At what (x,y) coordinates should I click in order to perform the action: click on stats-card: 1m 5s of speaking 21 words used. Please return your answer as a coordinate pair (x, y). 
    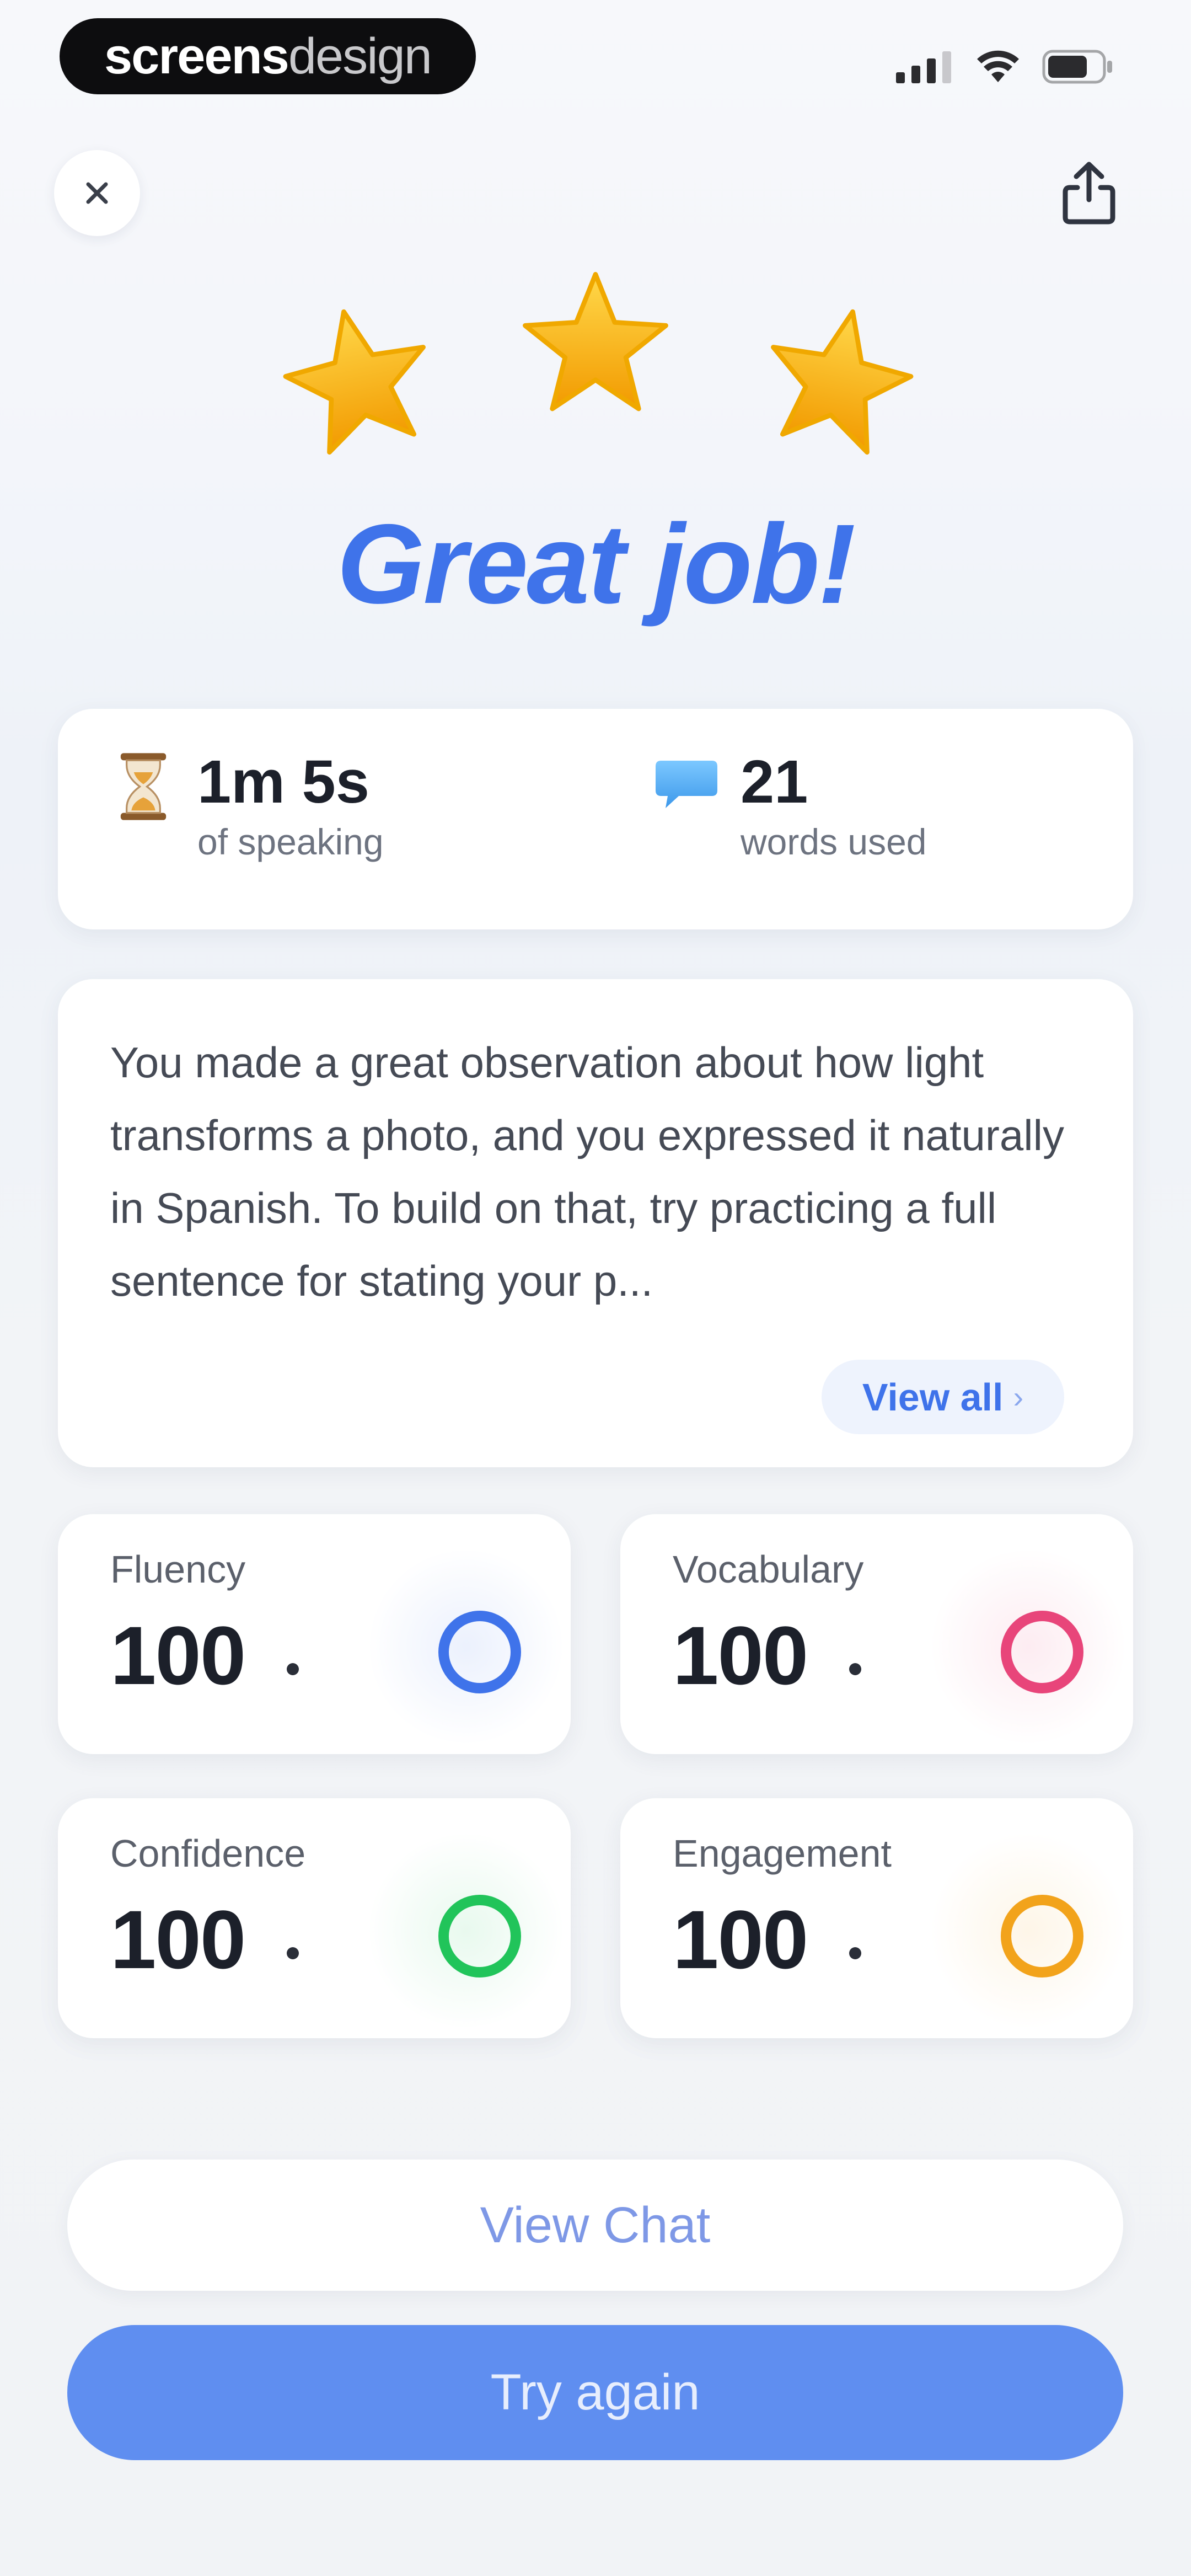
    Looking at the image, I should click on (595, 819).